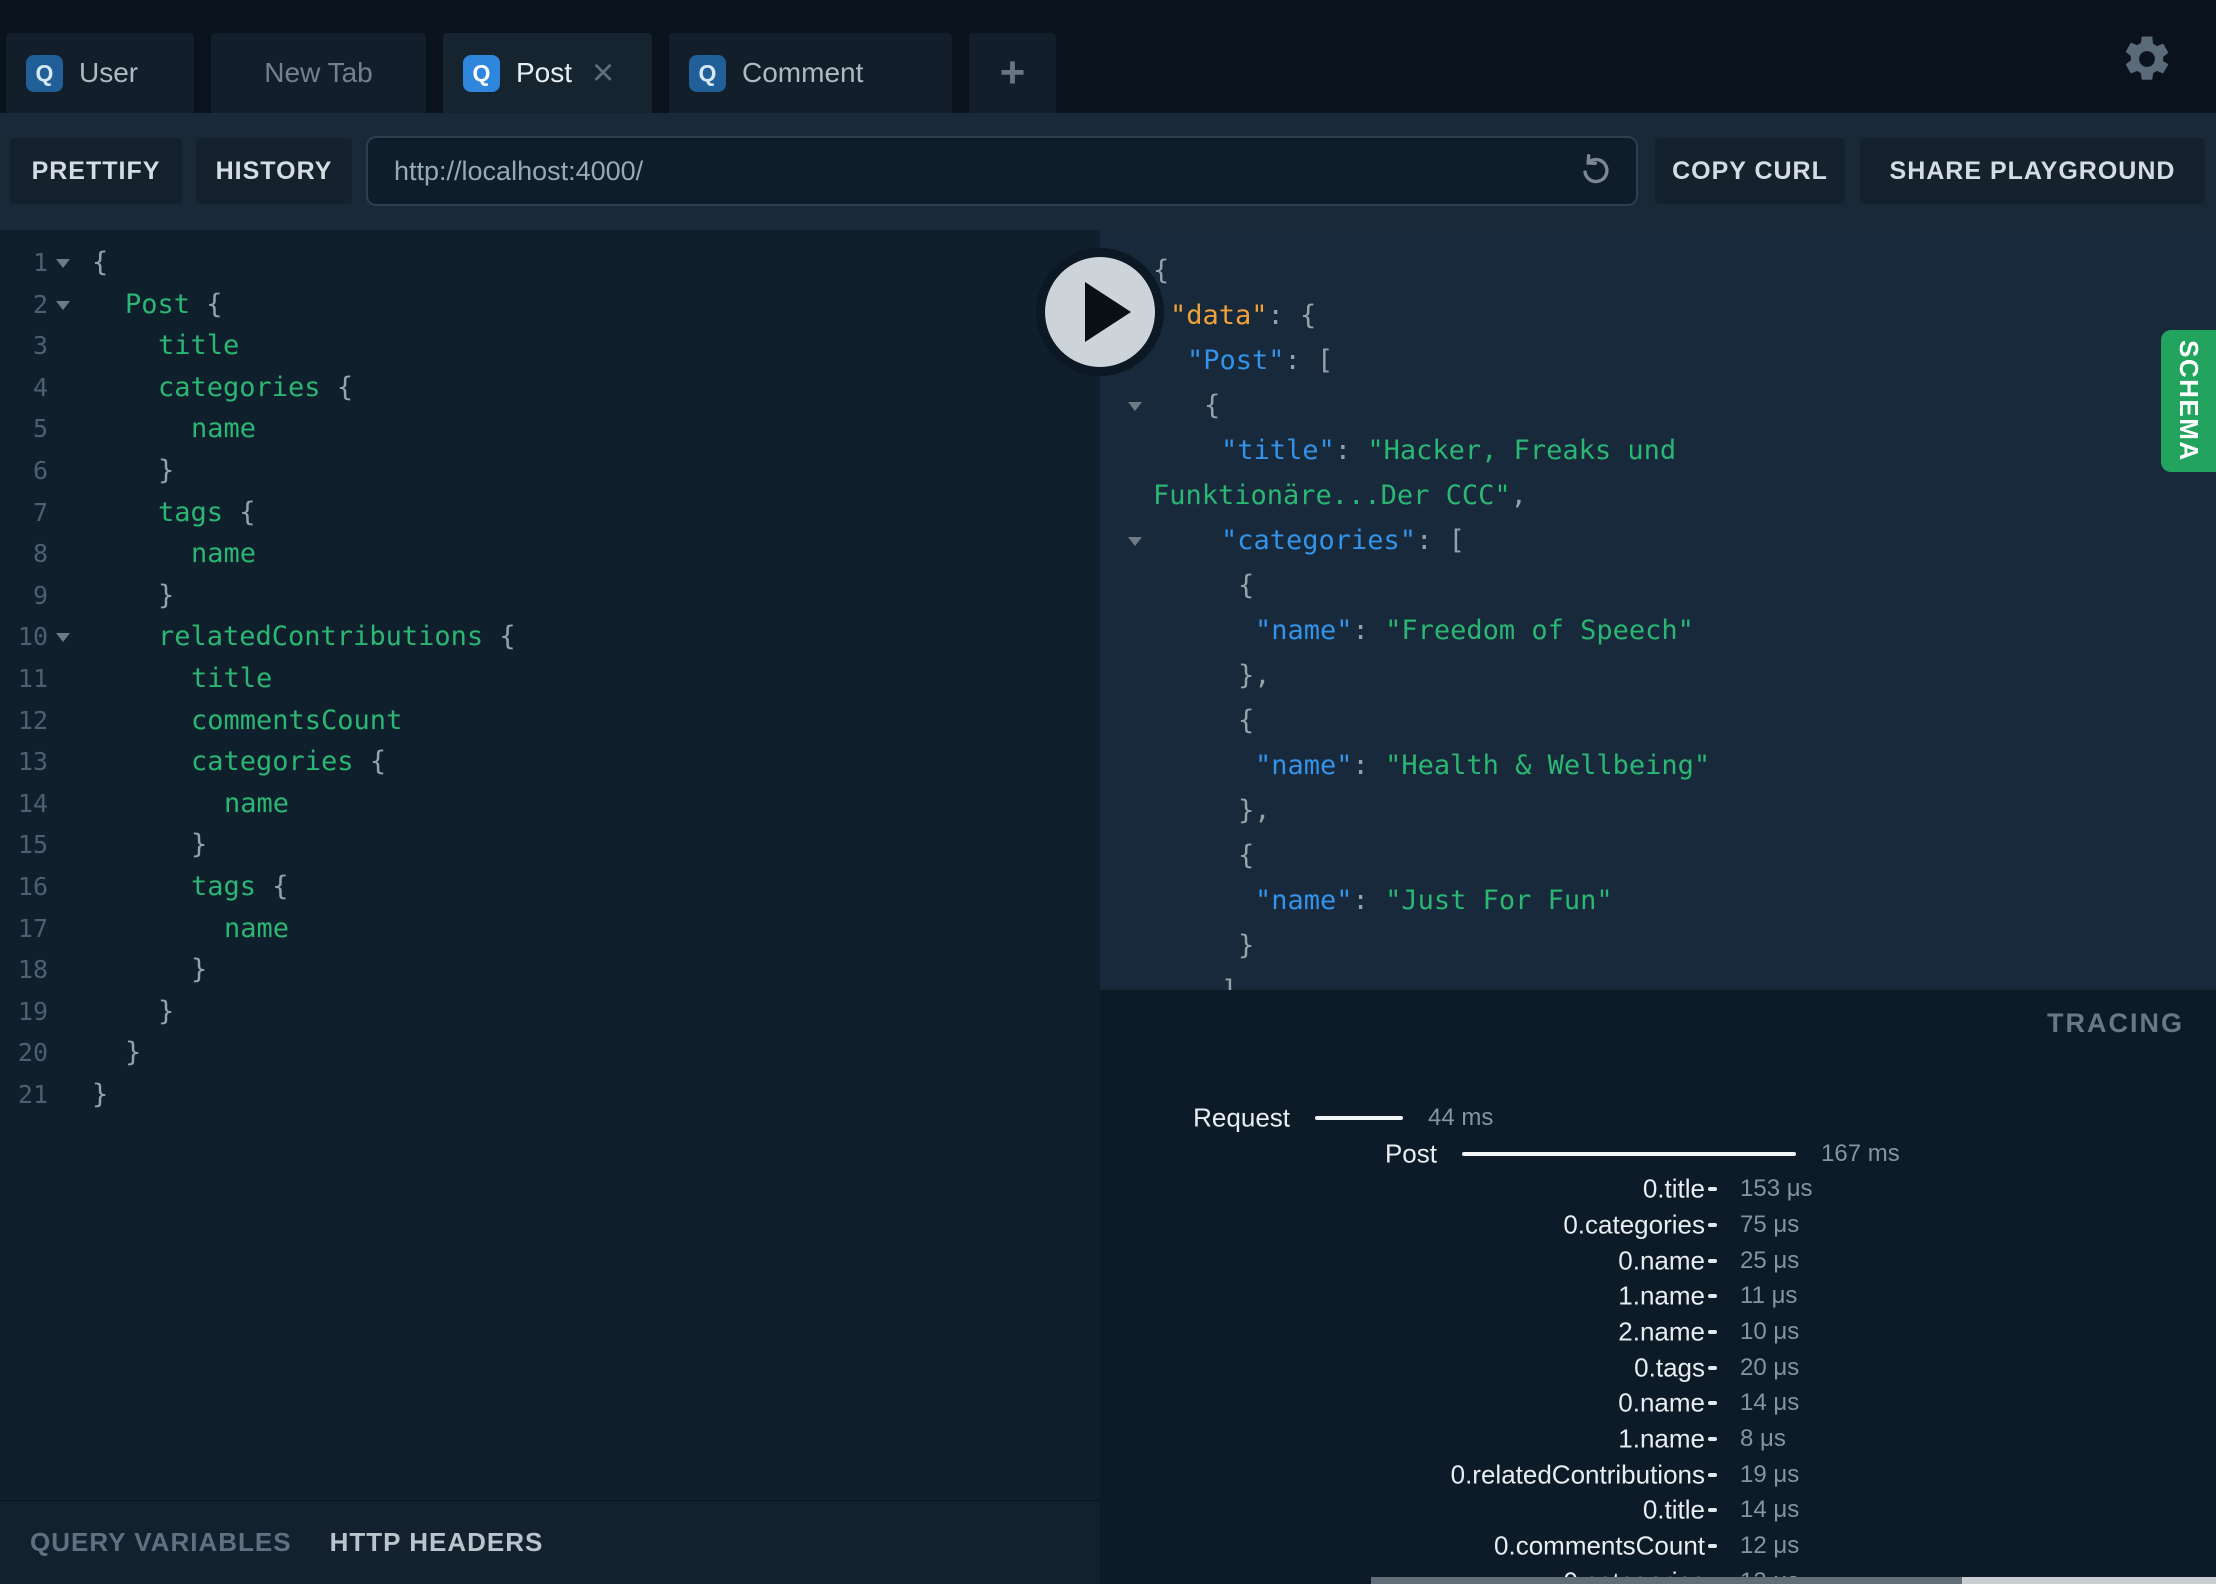 This screenshot has width=2216, height=1584. Describe the element at coordinates (1770, 1546) in the screenshot. I see `tracing-value: 12 μs` at that location.